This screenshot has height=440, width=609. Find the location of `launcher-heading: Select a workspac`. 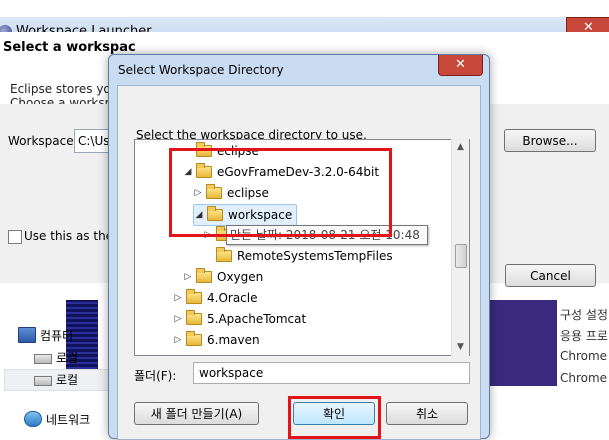

launcher-heading: Select a workspac is located at coordinates (69, 47).